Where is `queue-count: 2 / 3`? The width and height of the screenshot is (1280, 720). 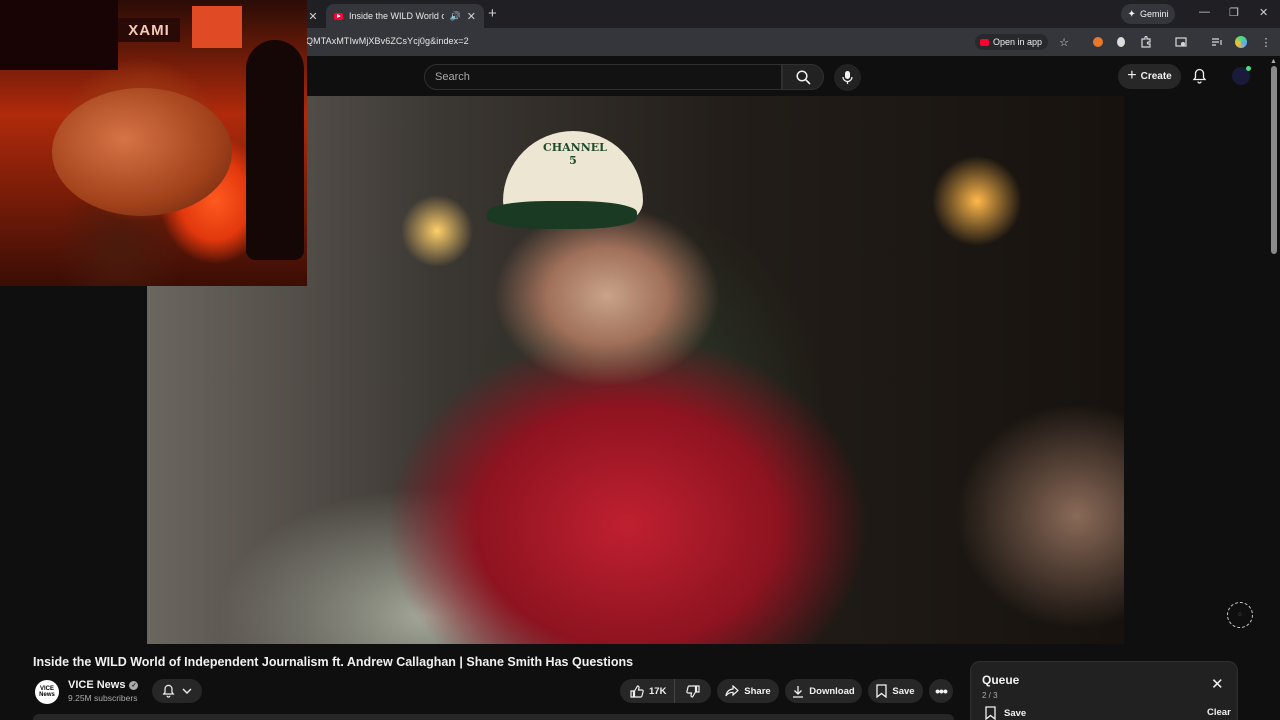 queue-count: 2 / 3 is located at coordinates (990, 695).